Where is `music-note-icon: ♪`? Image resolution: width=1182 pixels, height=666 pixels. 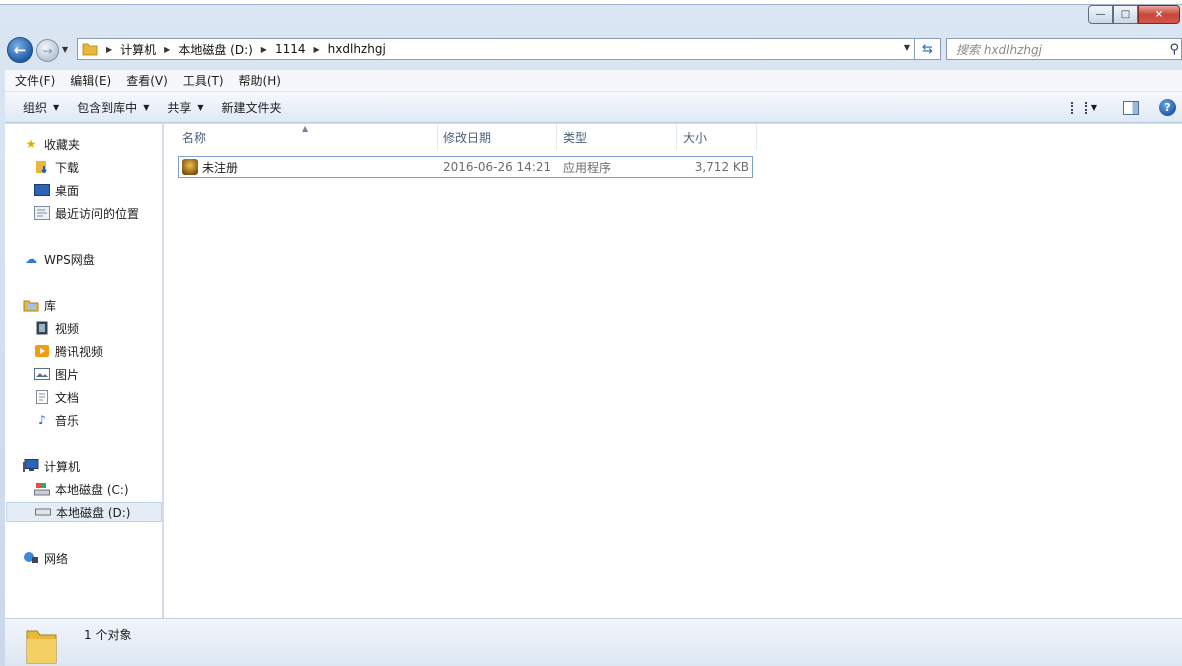 music-note-icon: ♪ is located at coordinates (42, 420).